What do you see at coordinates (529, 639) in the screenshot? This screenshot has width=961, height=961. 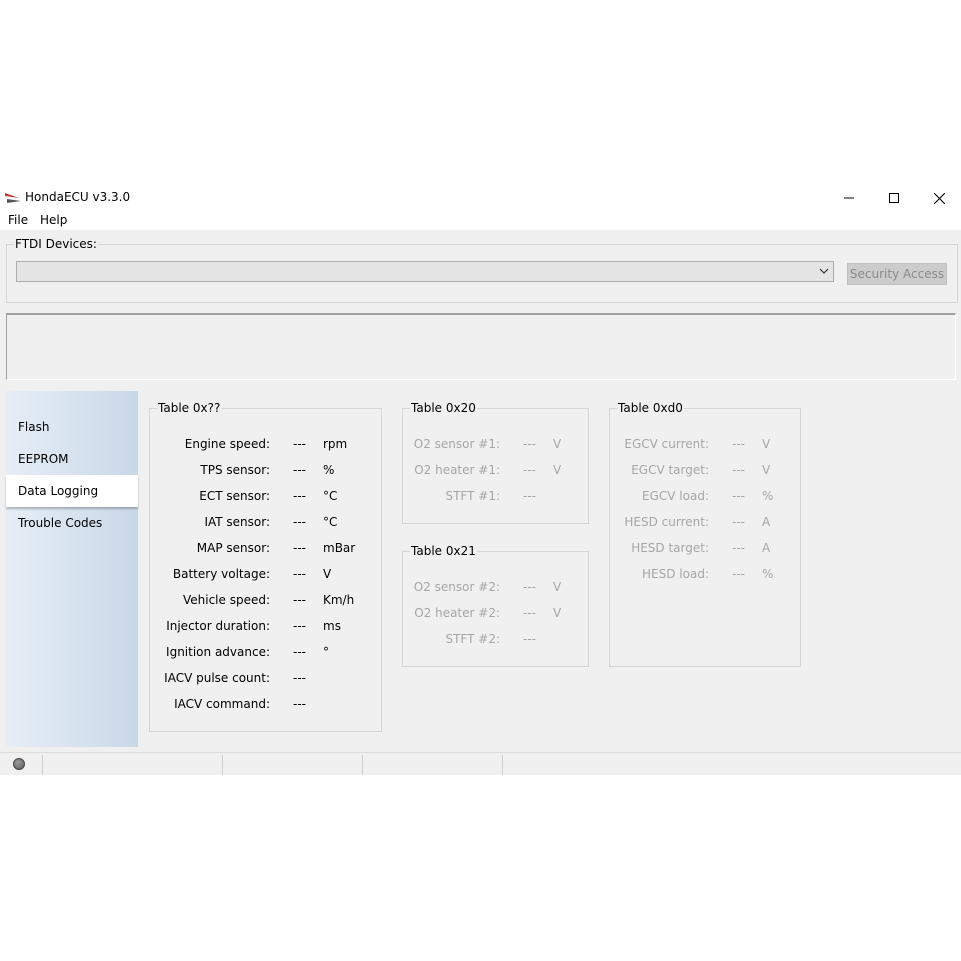 I see `stft-2-value: ---` at bounding box center [529, 639].